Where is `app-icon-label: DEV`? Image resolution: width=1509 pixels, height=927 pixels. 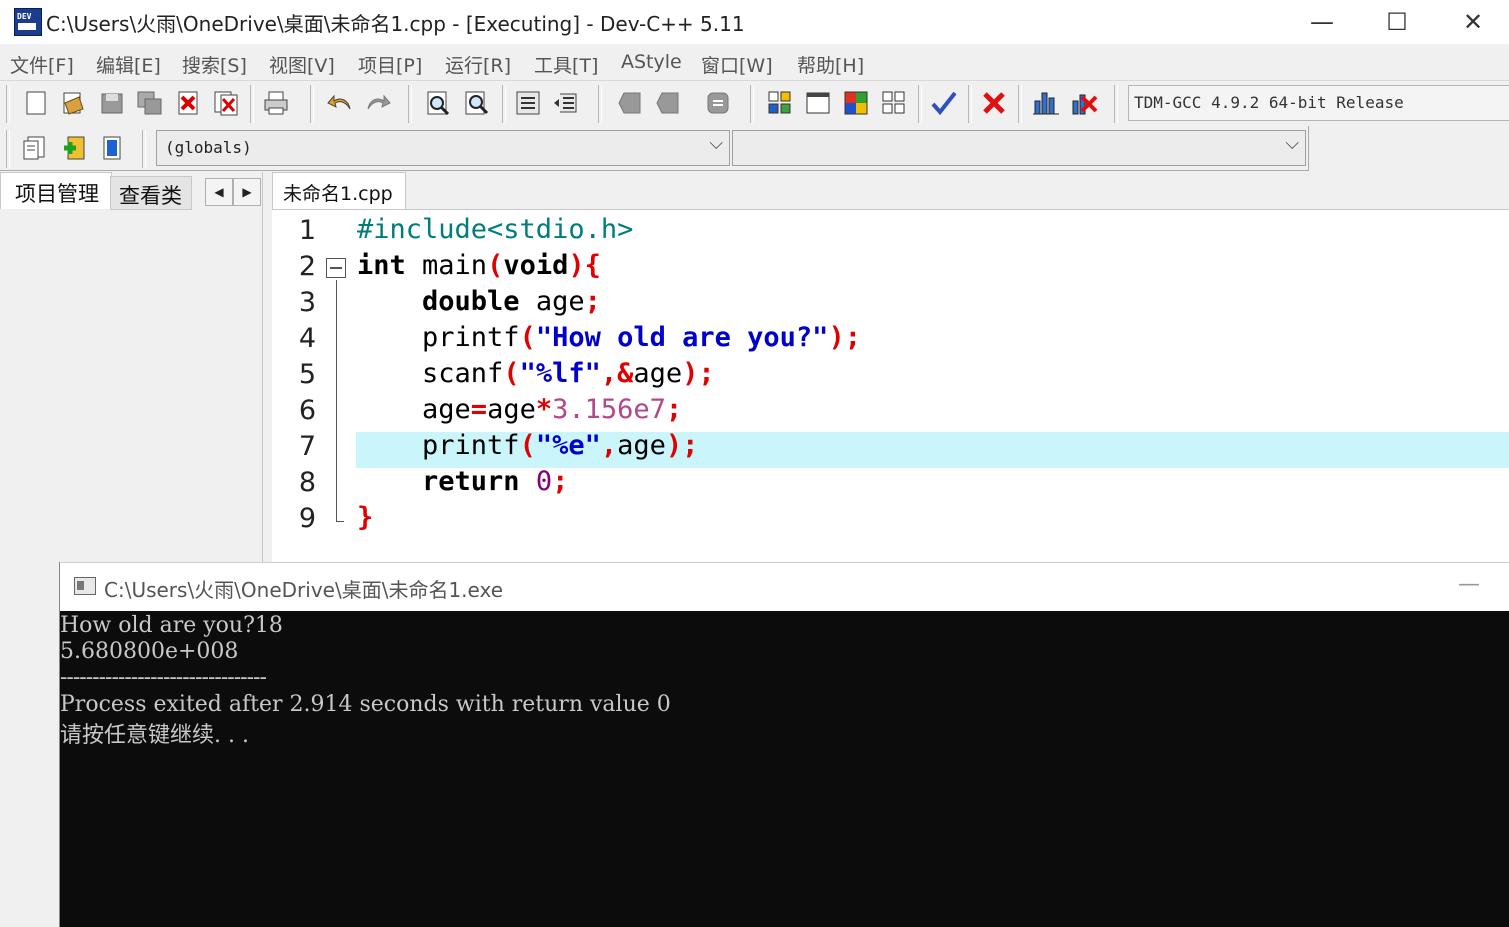 app-icon-label: DEV is located at coordinates (24, 16).